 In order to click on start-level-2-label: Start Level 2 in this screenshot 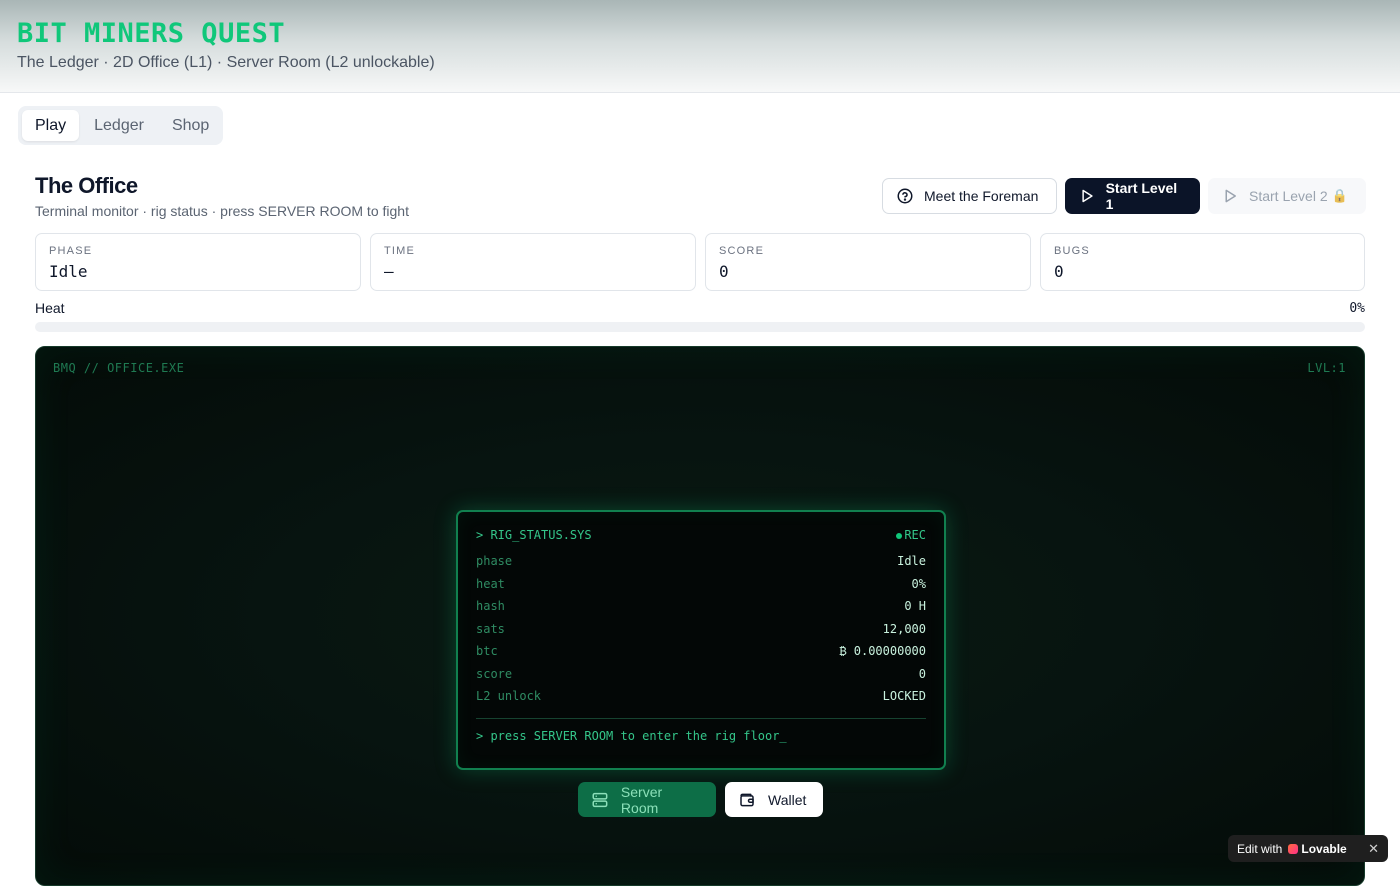, I will do `click(1288, 196)`.